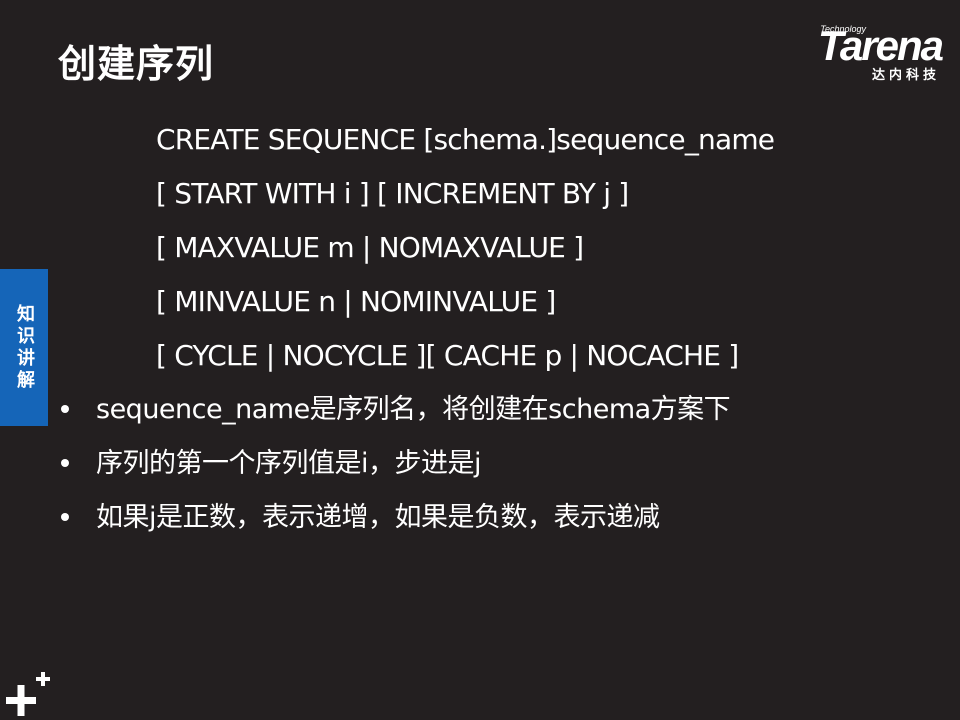  Describe the element at coordinates (378, 517) in the screenshot. I see `bullet-text: 如果j是正数，表示递增，如果是负数，表示递减` at that location.